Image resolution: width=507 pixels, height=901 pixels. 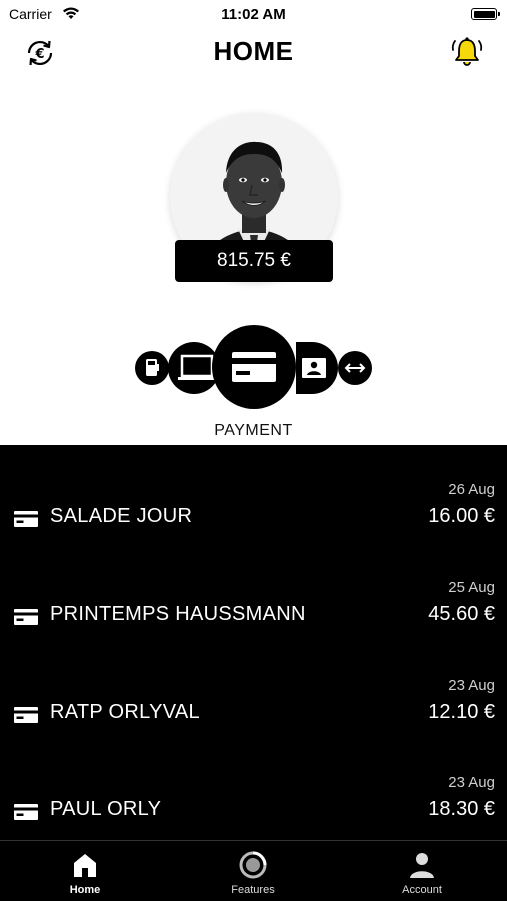 What do you see at coordinates (85, 865) in the screenshot?
I see `home-icon` at bounding box center [85, 865].